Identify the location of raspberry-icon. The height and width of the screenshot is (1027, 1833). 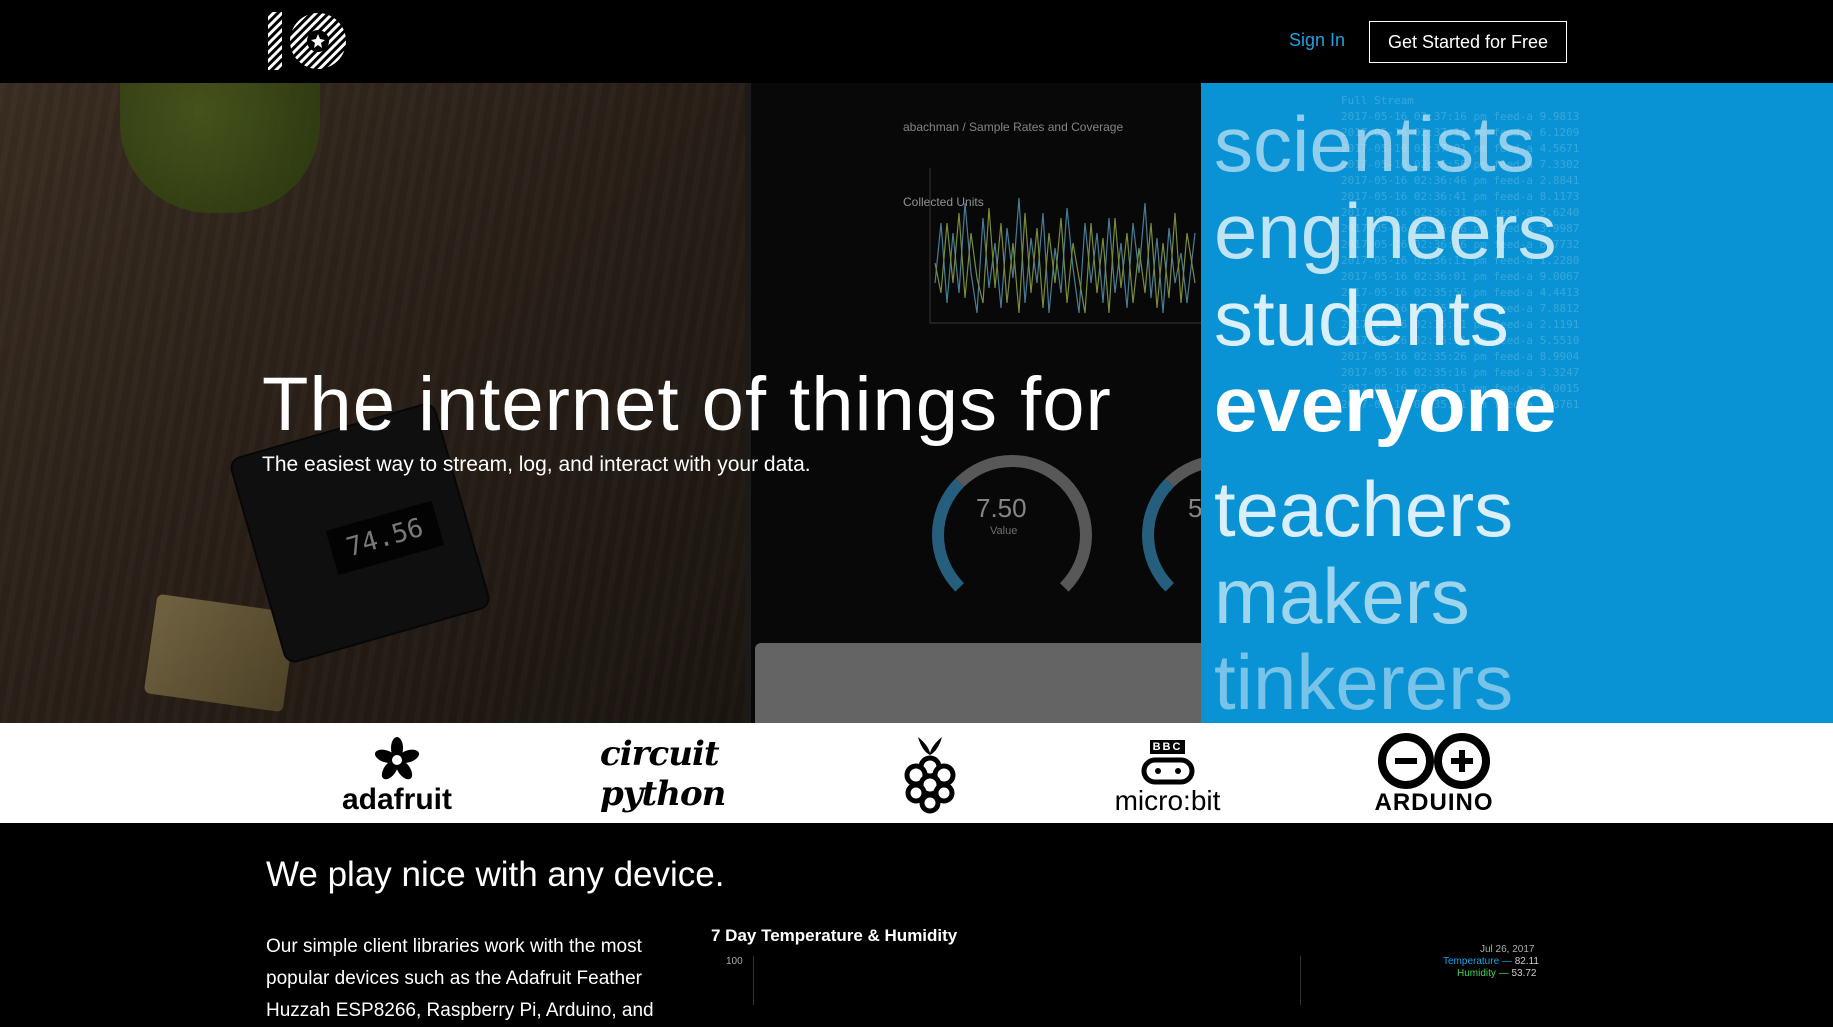
(930, 775).